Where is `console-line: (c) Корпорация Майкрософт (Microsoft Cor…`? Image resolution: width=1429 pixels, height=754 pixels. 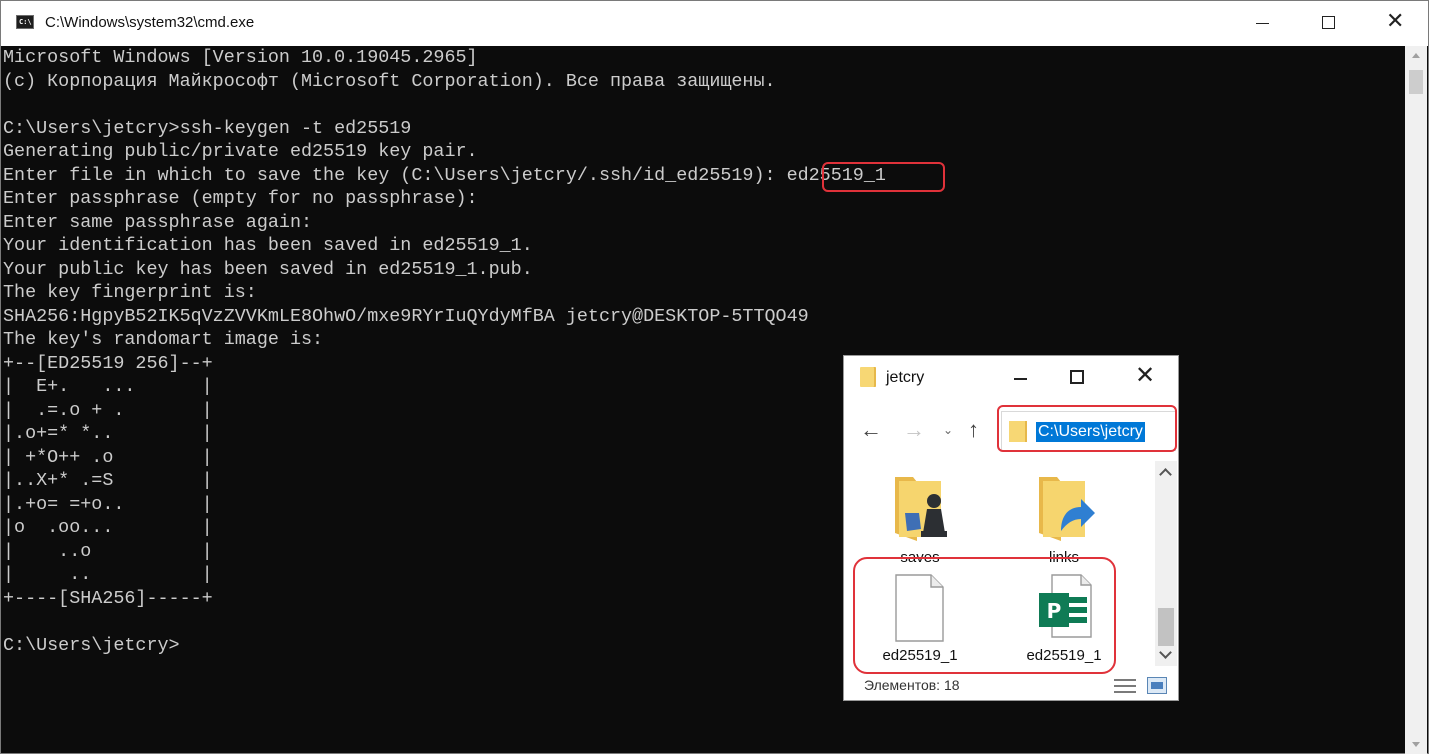
console-line: (c) Корпорация Майкрософт (Microsoft Cor… is located at coordinates (389, 81).